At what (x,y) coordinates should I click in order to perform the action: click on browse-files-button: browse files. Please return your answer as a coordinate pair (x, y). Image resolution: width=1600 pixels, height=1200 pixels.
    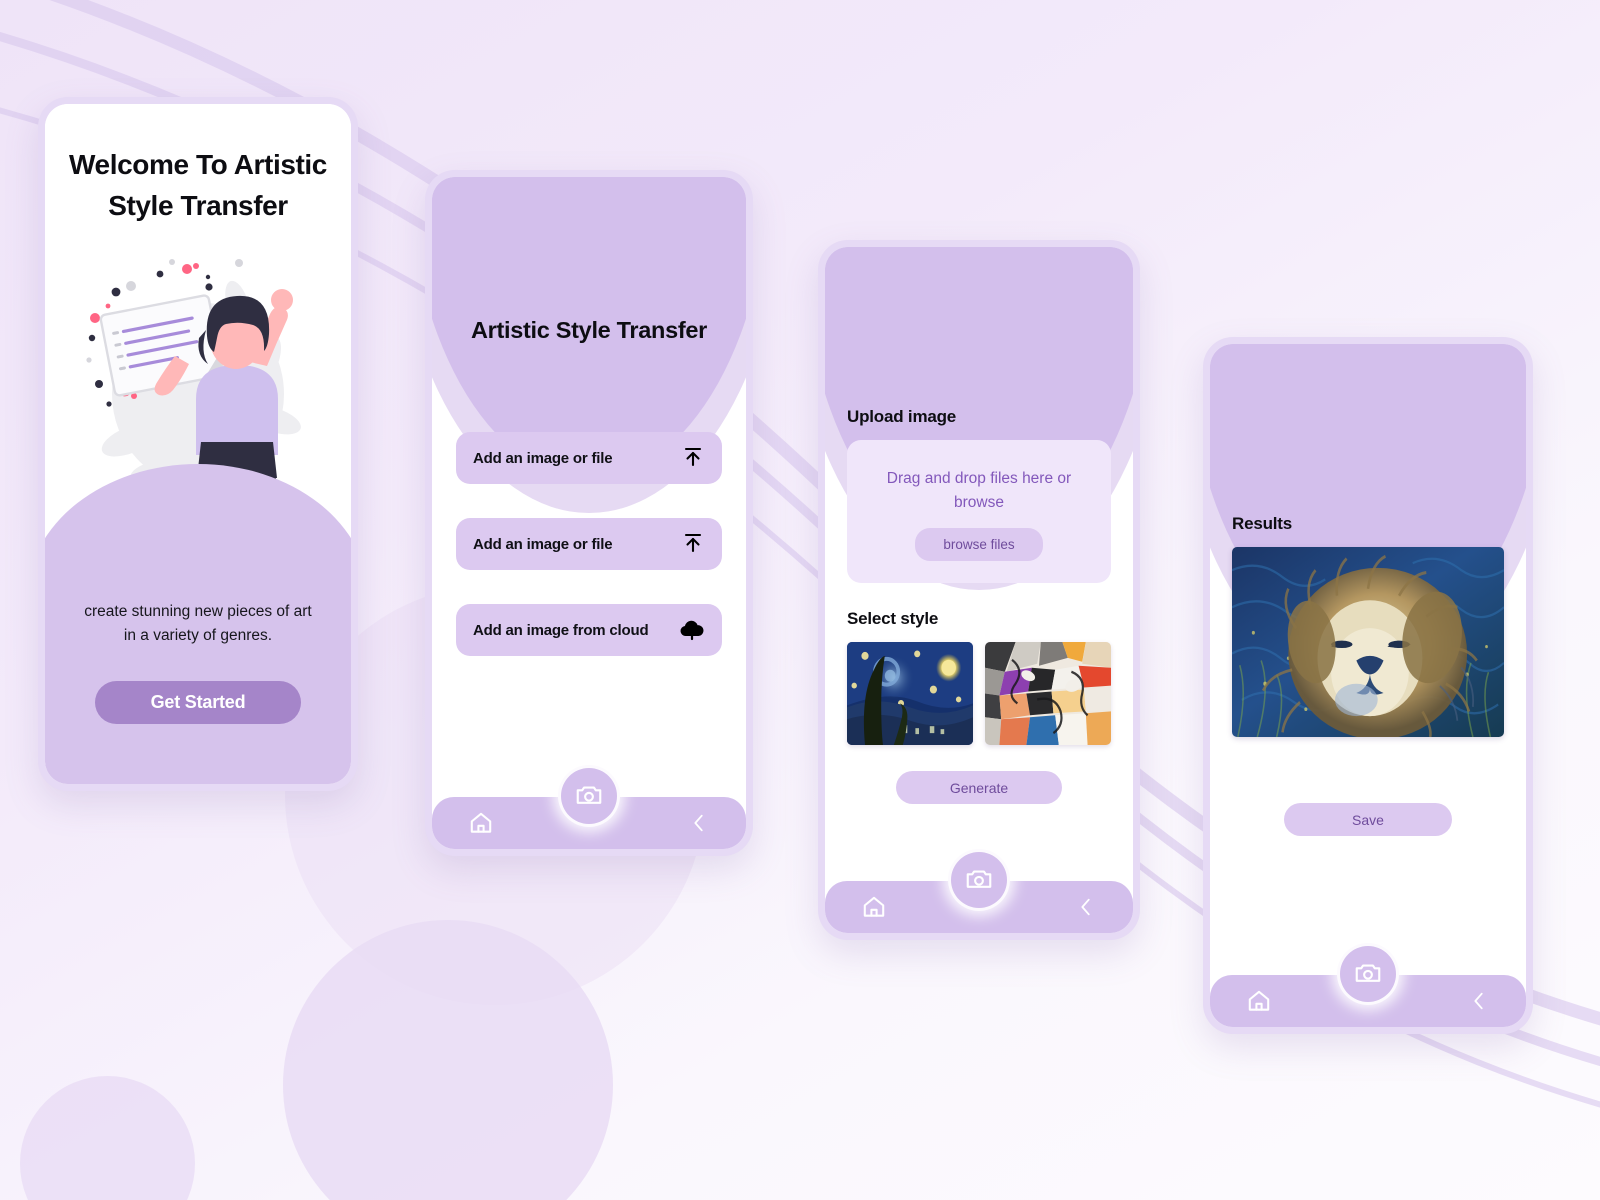
    Looking at the image, I should click on (979, 545).